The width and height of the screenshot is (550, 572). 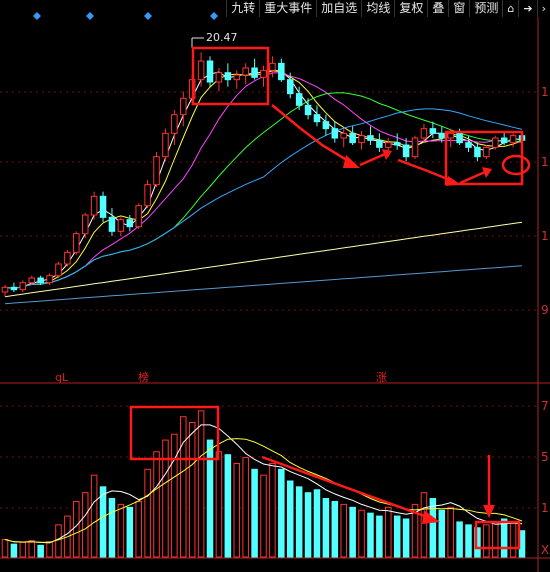 What do you see at coordinates (510, 8) in the screenshot?
I see `lock-icon: ⌂` at bounding box center [510, 8].